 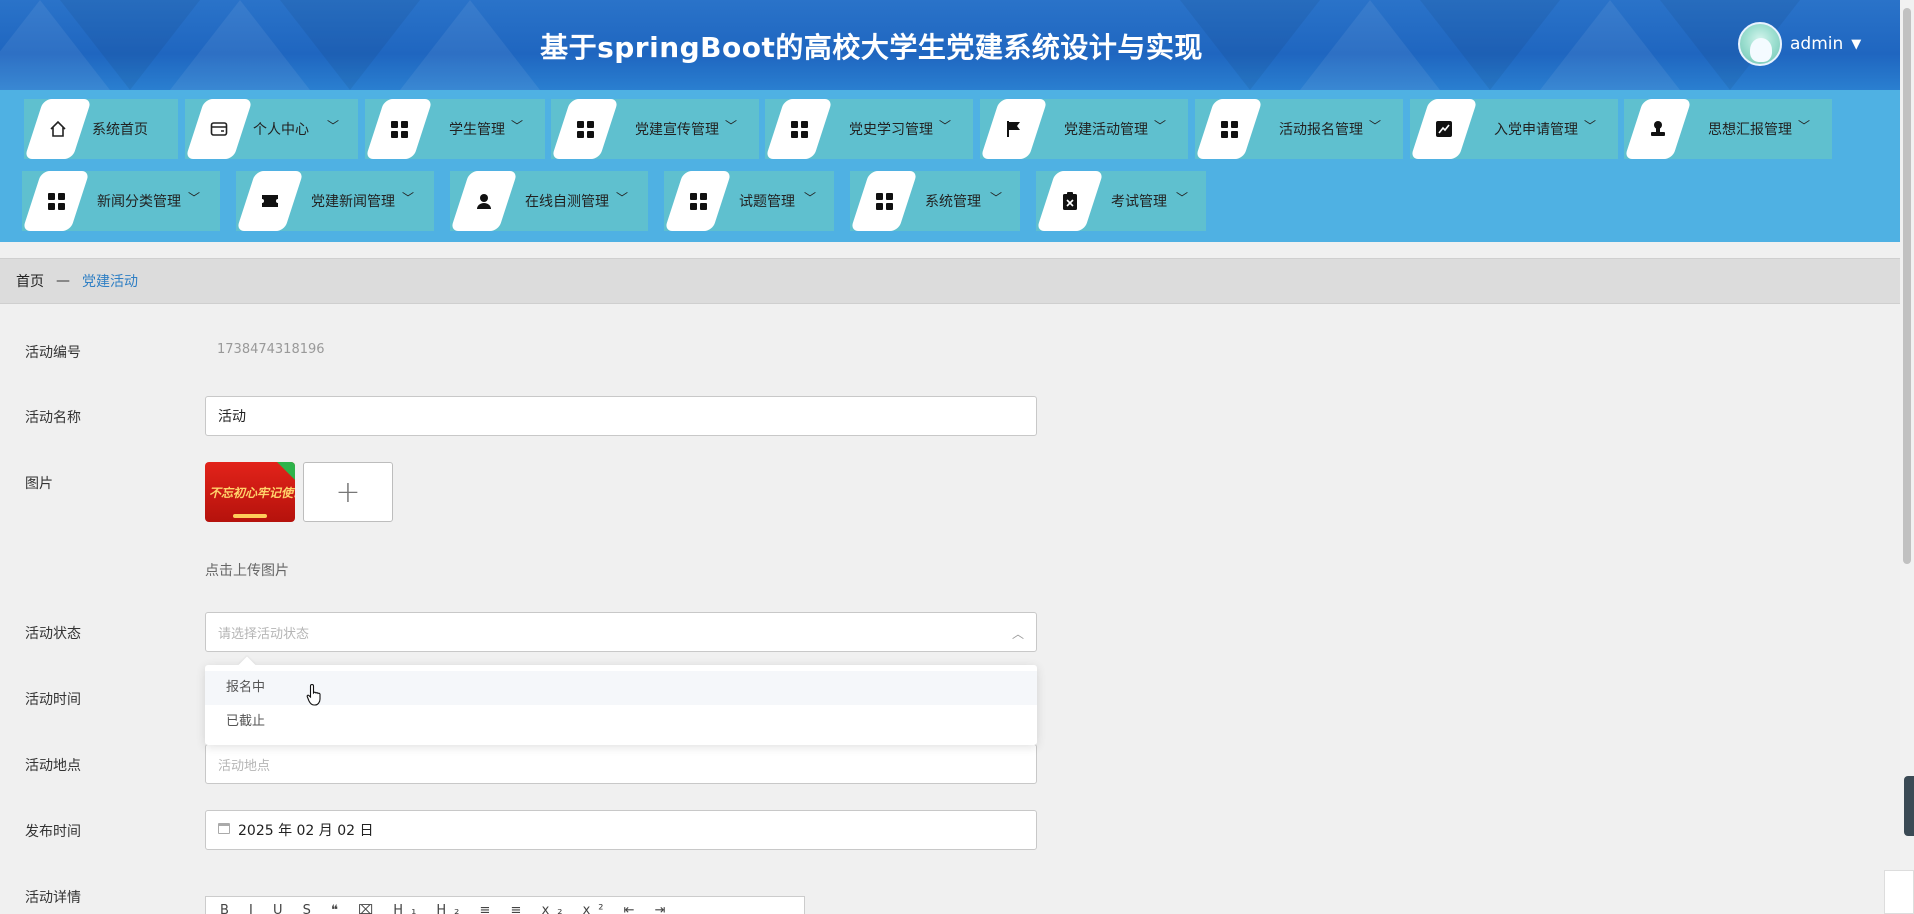 I want to click on image-label: 图片, so click(x=39, y=484).